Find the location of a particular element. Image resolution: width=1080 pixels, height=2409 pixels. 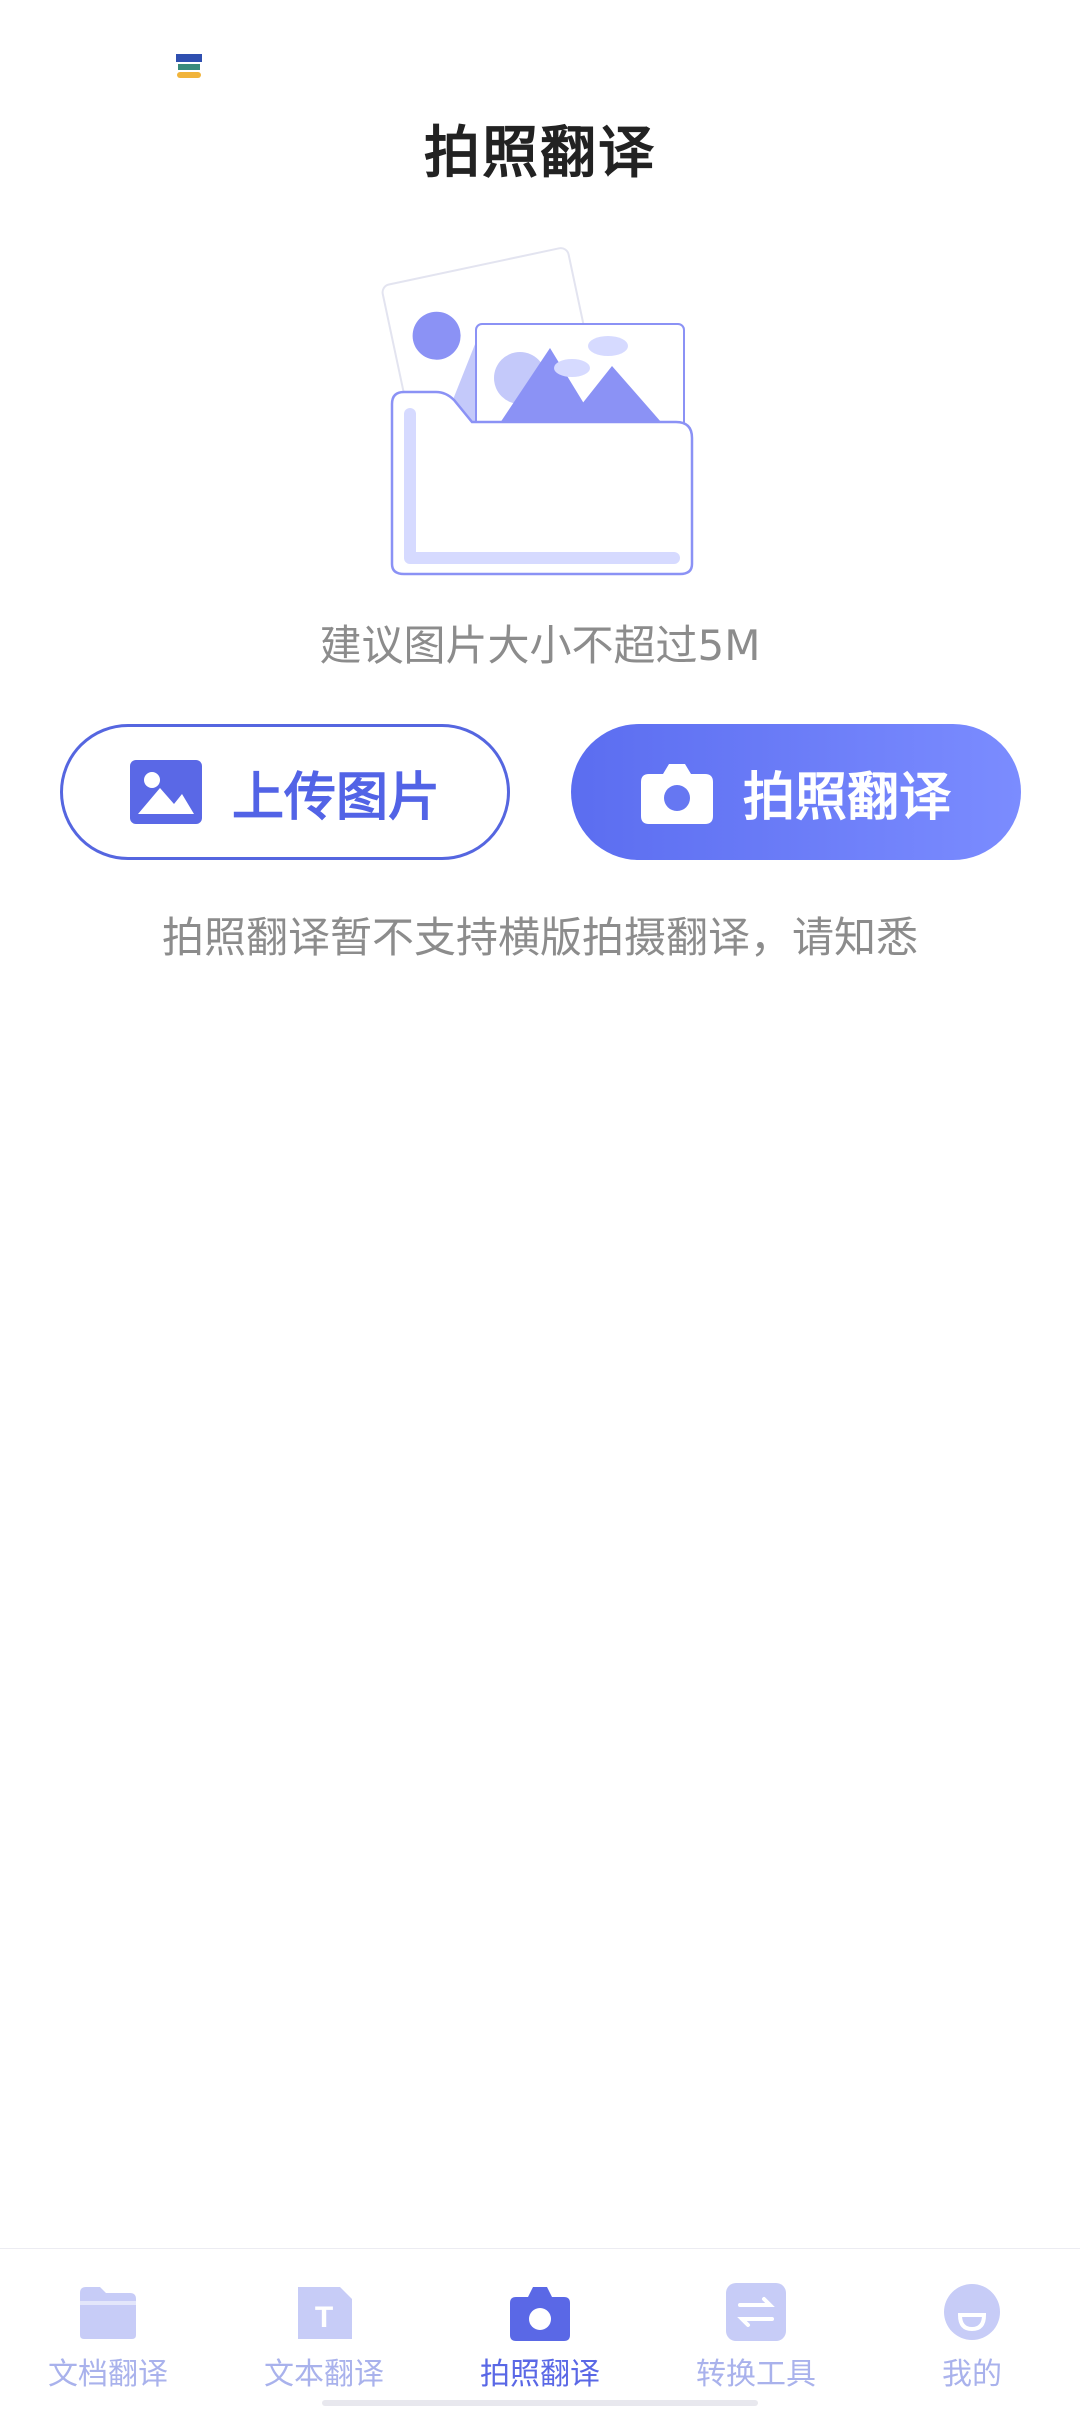

tab-photo-translate: 拍照翻译 is located at coordinates (540, 2329).